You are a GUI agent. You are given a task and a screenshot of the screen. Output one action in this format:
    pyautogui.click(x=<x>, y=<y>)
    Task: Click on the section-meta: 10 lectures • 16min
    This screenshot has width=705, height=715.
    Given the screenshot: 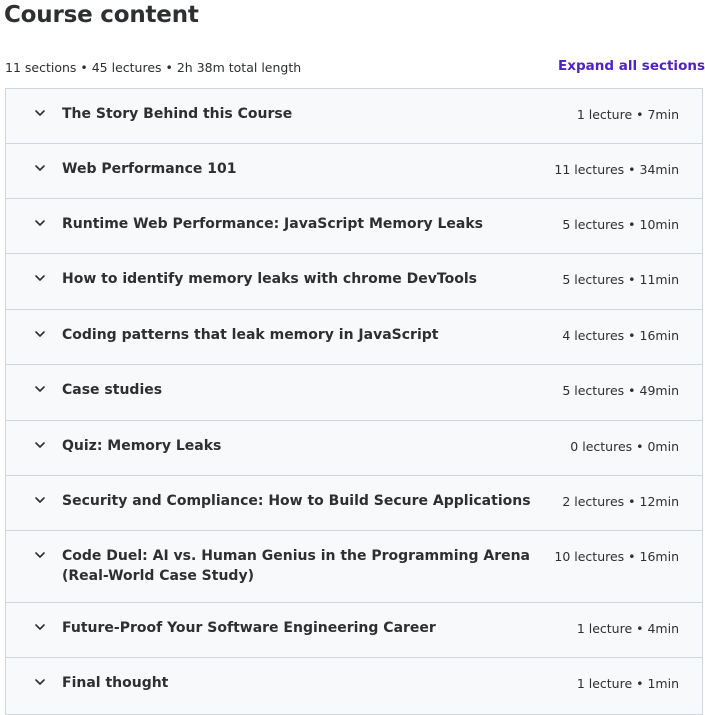 What is the action you would take?
    pyautogui.click(x=616, y=556)
    